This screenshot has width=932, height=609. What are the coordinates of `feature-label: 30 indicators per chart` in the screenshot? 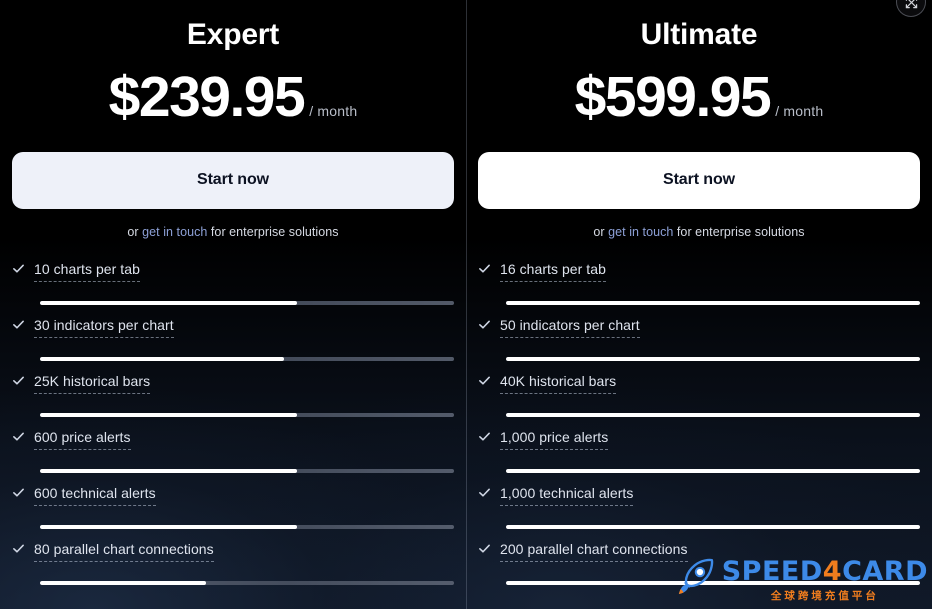 It's located at (104, 327).